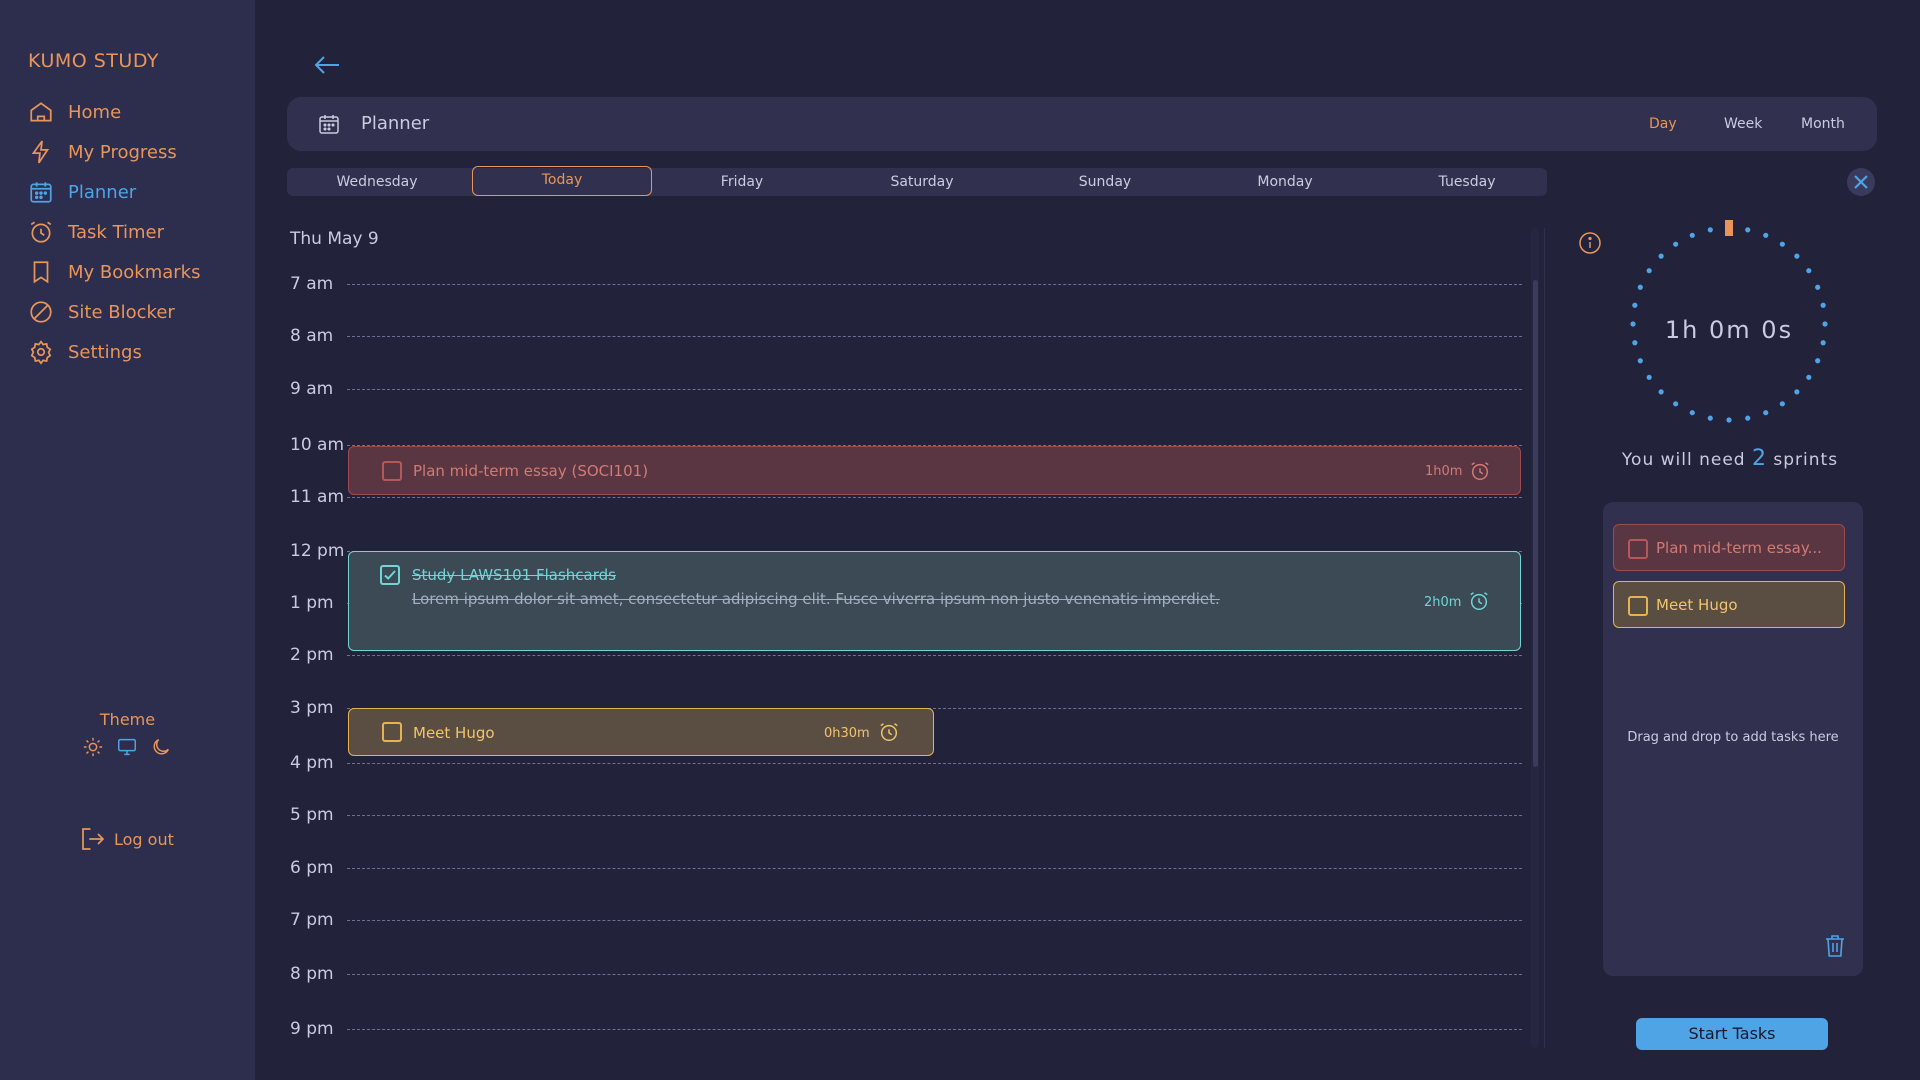  What do you see at coordinates (742, 182) in the screenshot?
I see `day-tab-friday: Friday` at bounding box center [742, 182].